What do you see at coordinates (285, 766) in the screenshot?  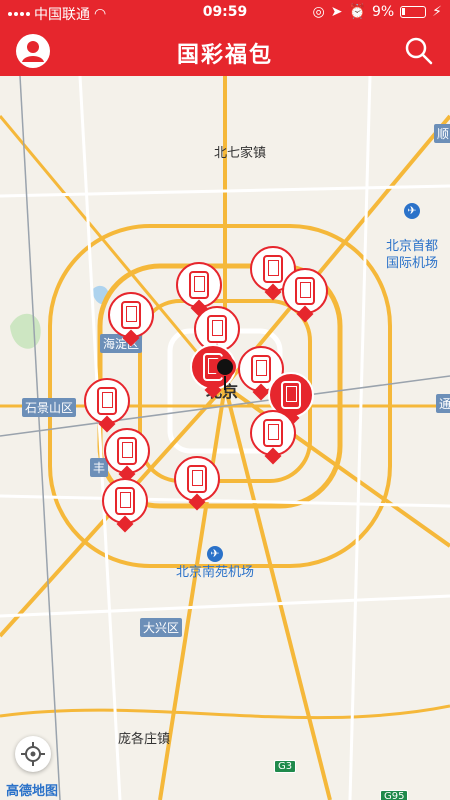 I see `road-shield-g3: G3` at bounding box center [285, 766].